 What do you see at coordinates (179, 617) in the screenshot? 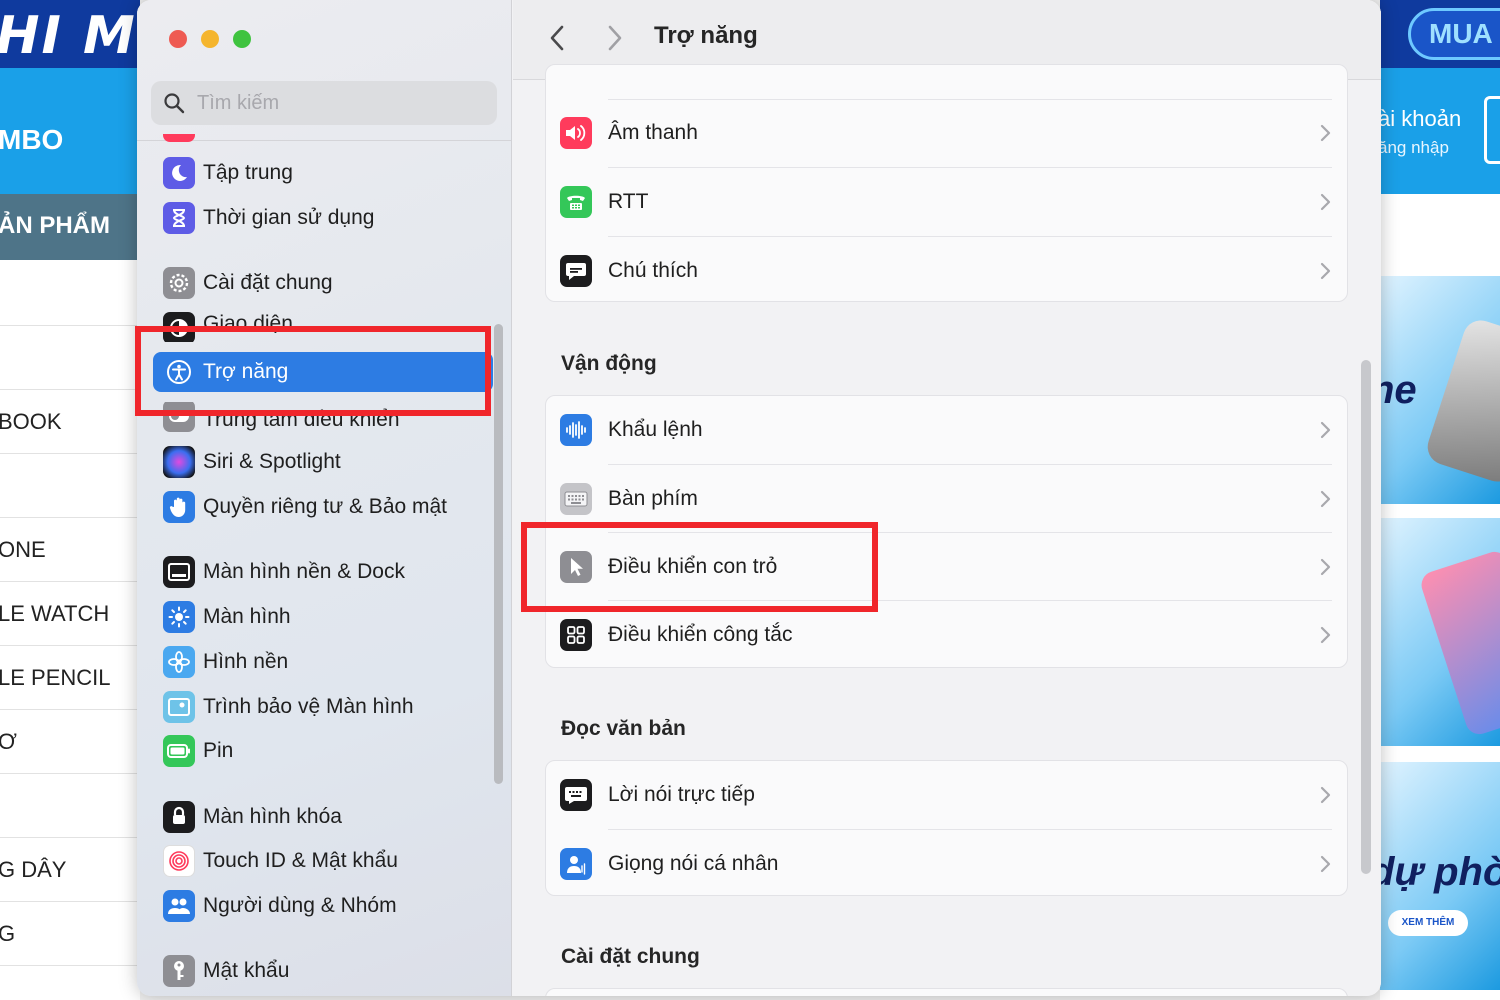
I see `sun-icon` at bounding box center [179, 617].